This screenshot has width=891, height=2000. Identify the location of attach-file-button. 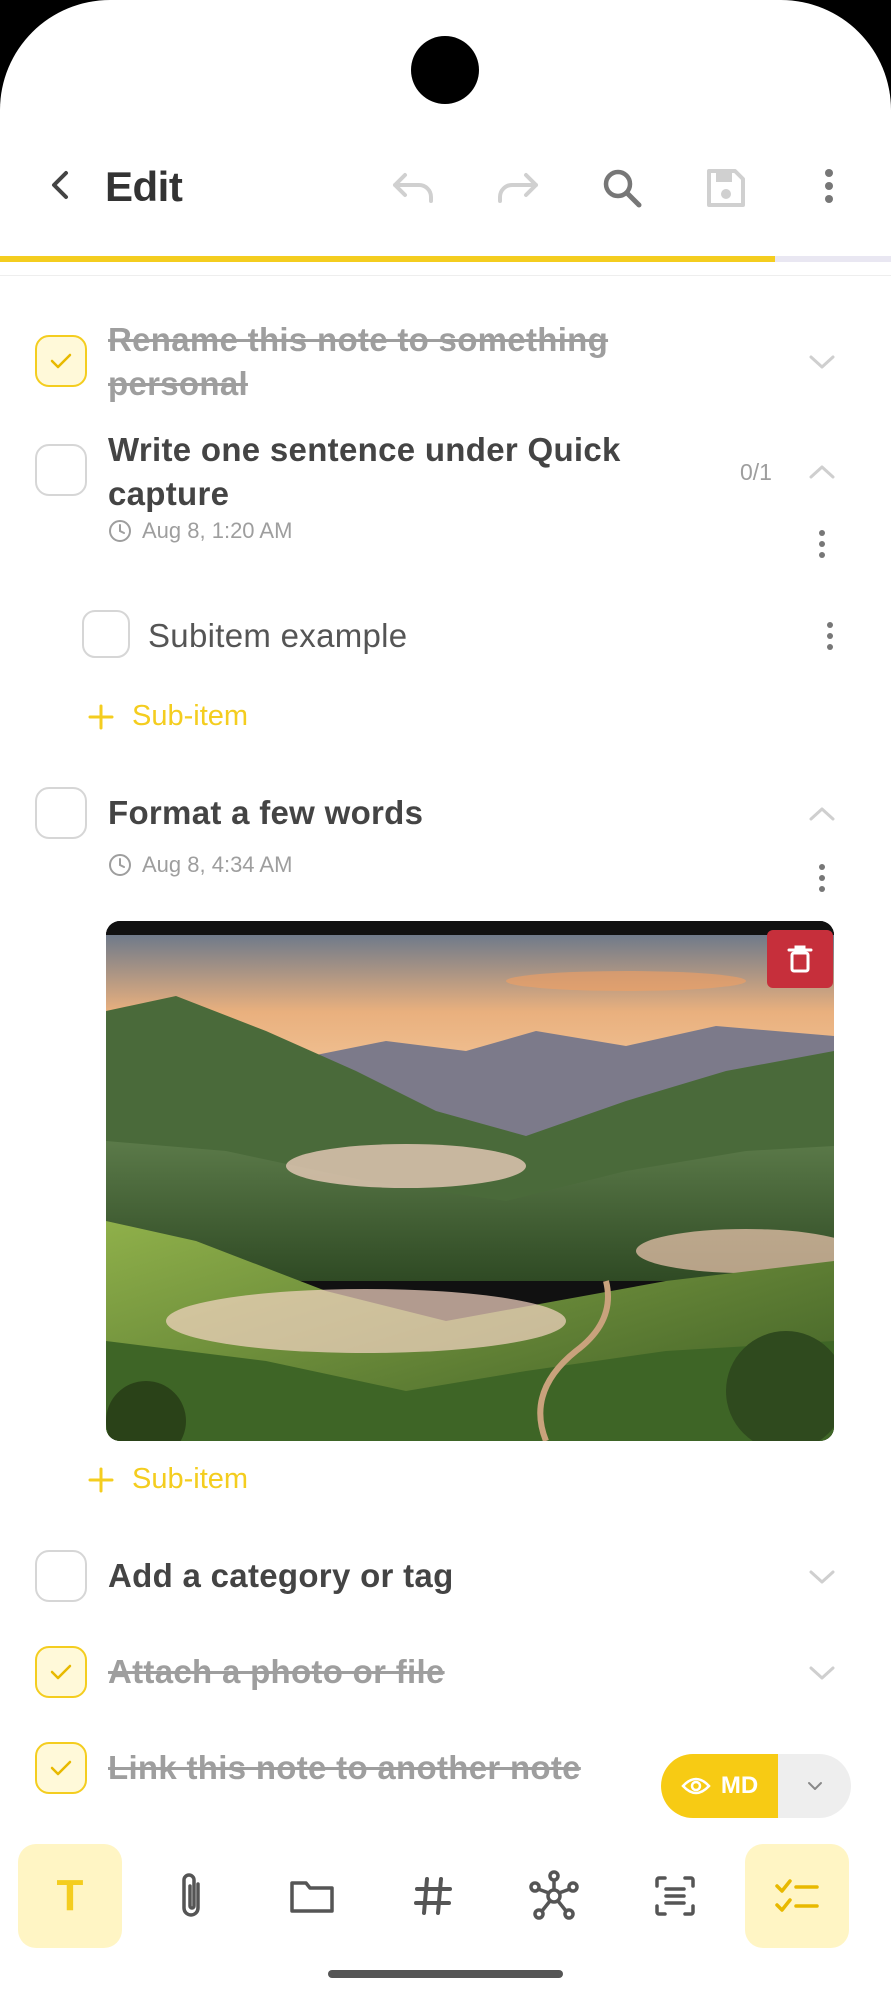
(191, 1896).